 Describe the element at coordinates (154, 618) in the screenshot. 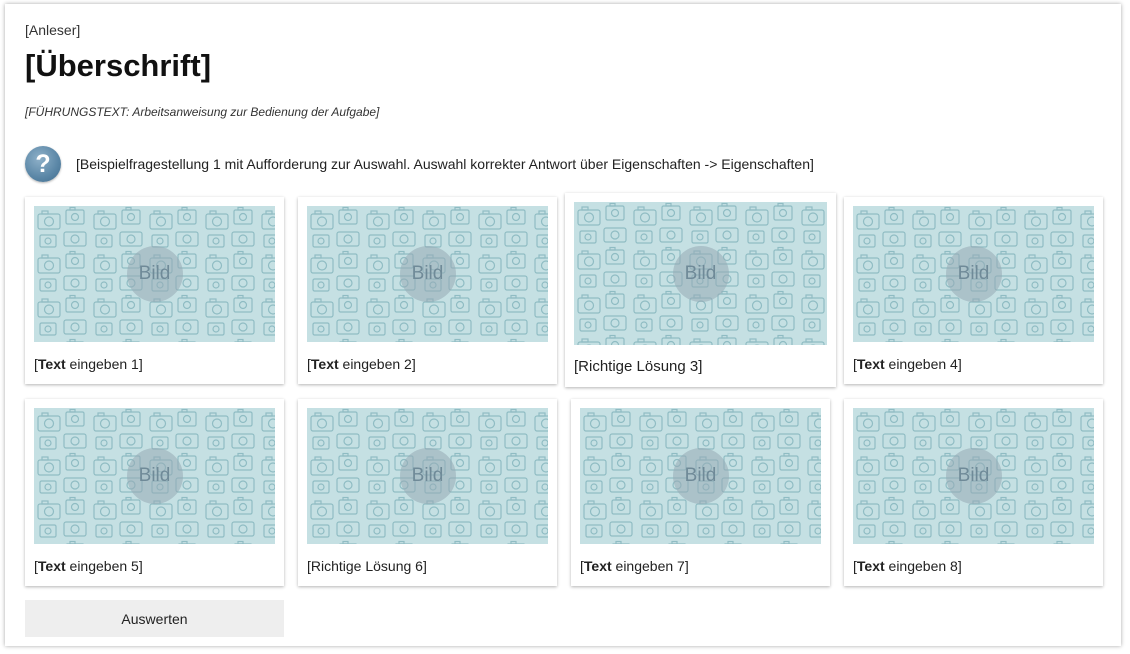

I see `evaluate-button: Auswerten` at that location.